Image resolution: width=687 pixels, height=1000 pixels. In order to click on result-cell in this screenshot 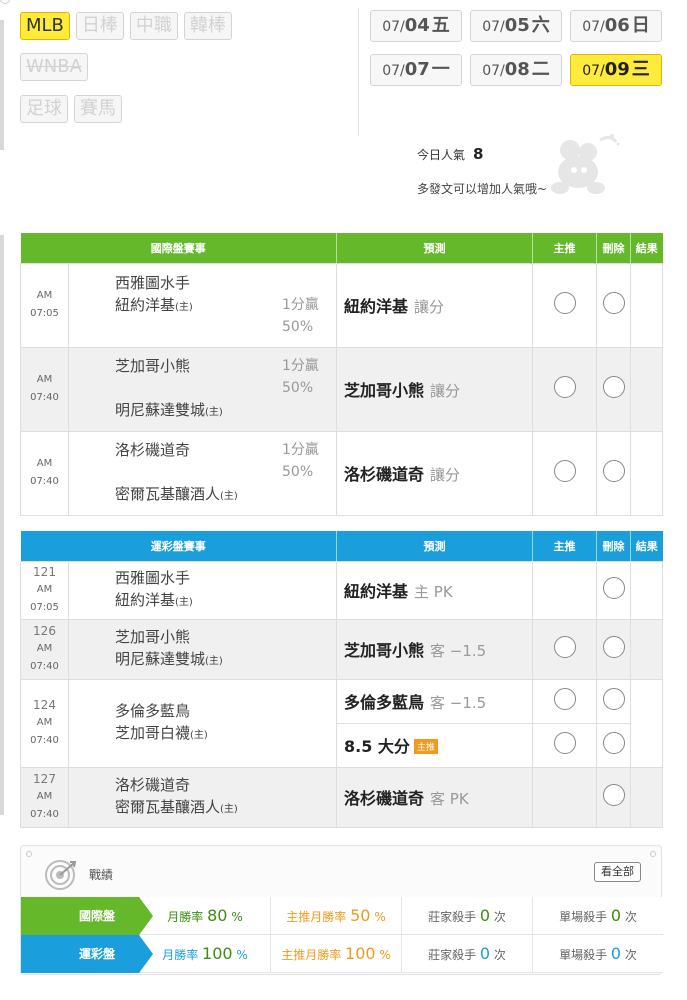, I will do `click(646, 797)`.